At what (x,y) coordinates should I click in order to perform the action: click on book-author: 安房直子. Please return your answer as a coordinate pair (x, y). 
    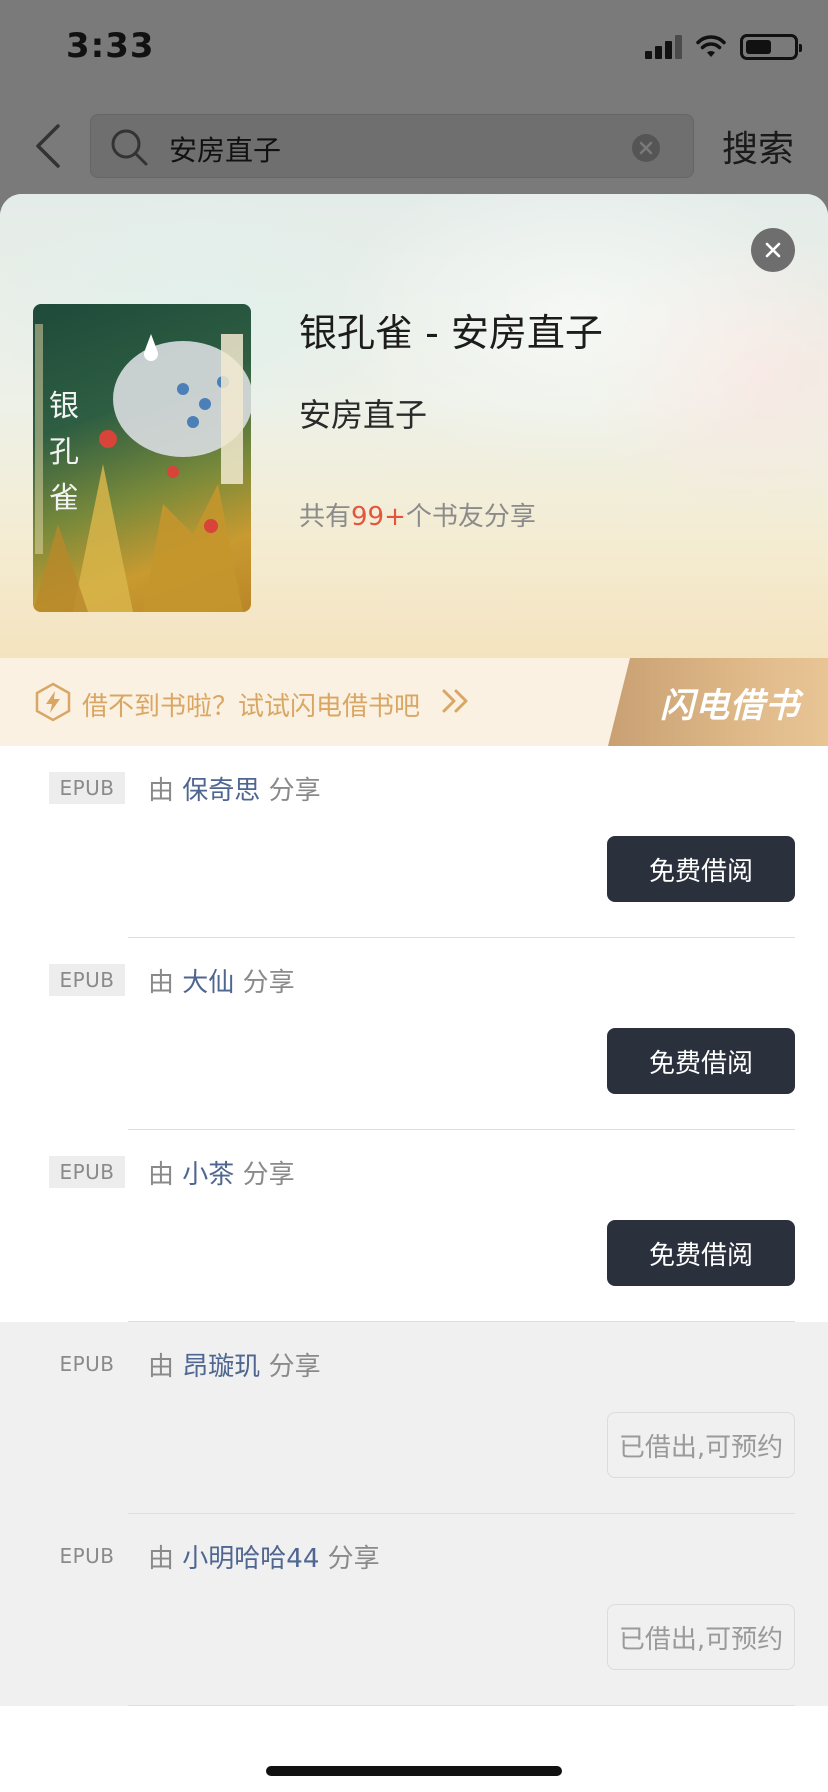
    Looking at the image, I should click on (363, 413).